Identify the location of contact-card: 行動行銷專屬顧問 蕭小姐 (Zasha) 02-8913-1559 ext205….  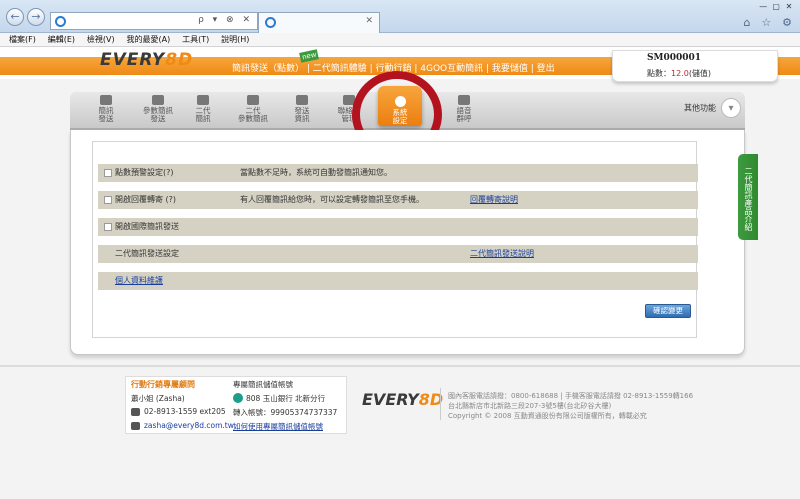
(236, 405).